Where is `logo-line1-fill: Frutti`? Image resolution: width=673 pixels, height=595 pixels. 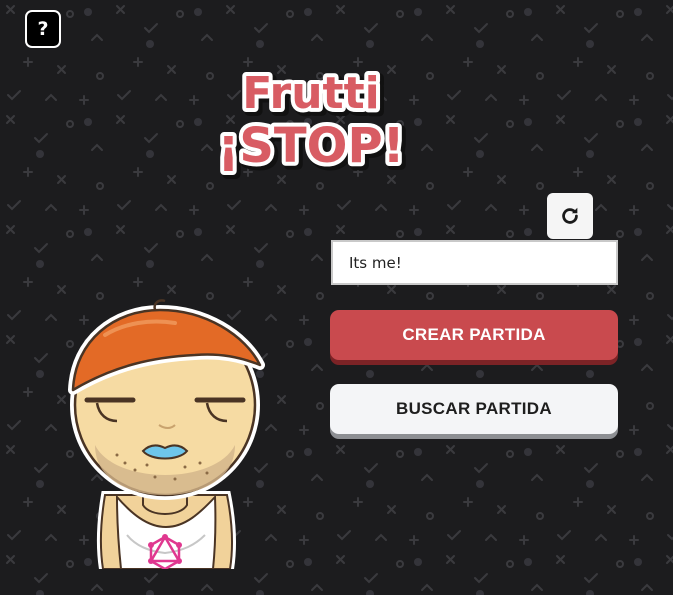 logo-line1-fill: Frutti is located at coordinates (310, 93).